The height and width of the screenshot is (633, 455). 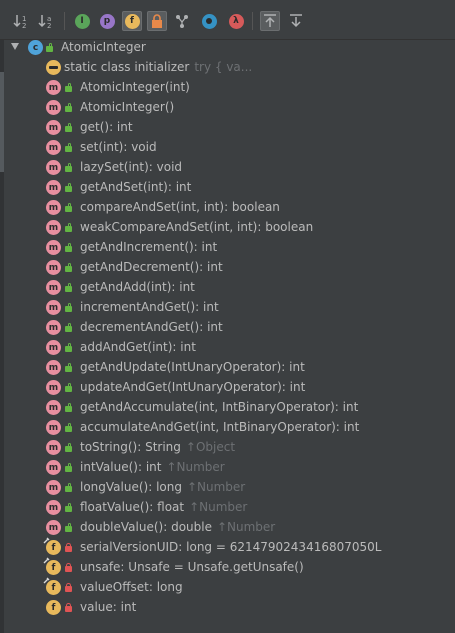 What do you see at coordinates (138, 347) in the screenshot?
I see `member-signature: addAndGet(int): int` at bounding box center [138, 347].